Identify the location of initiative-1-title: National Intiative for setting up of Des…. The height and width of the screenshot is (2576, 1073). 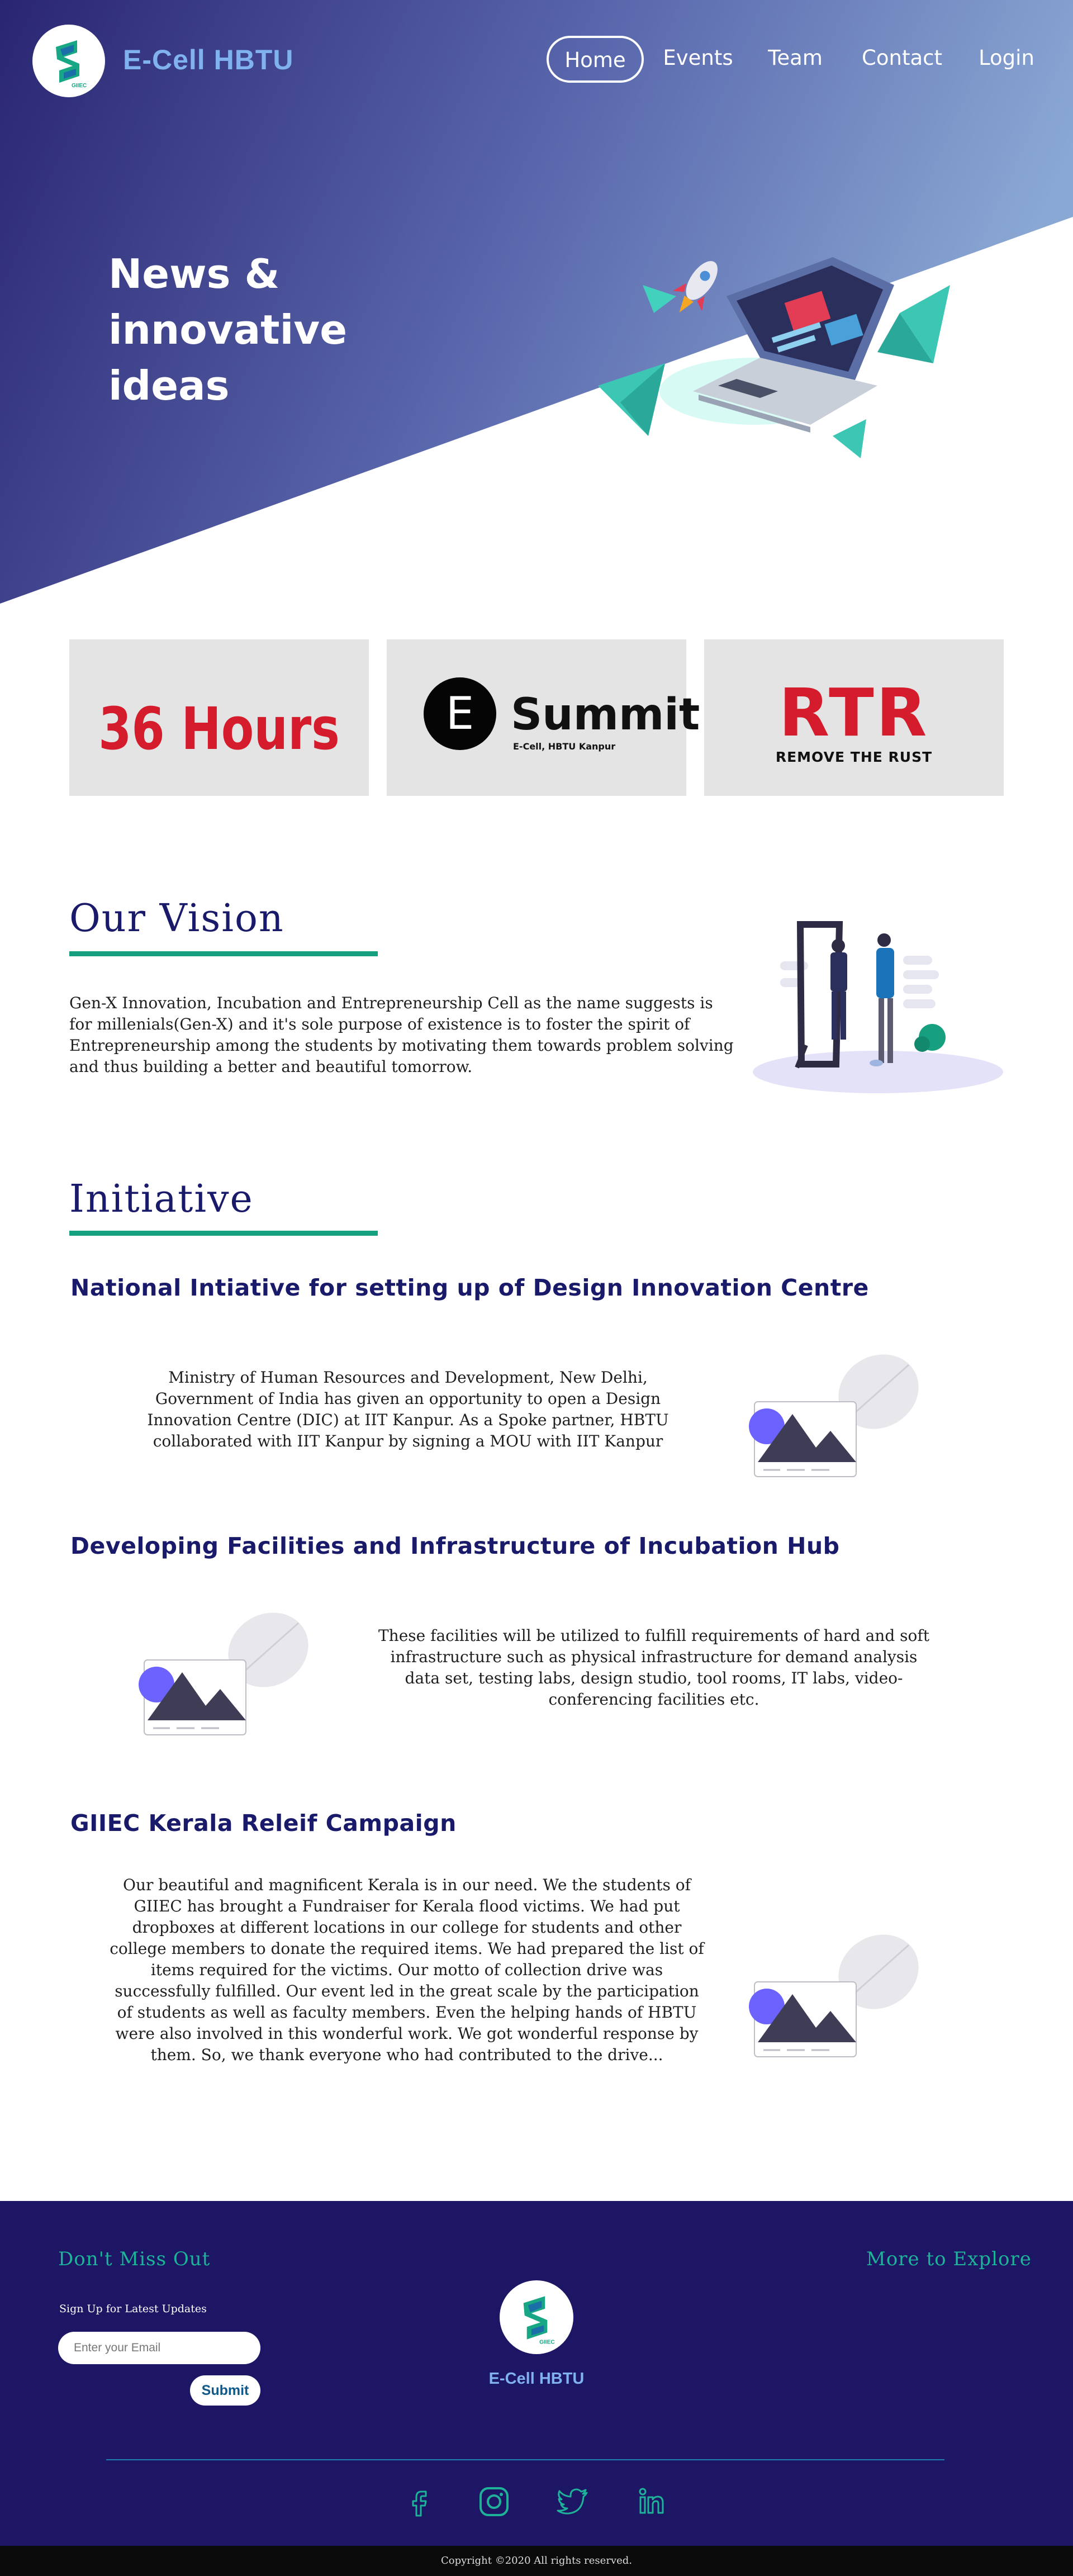
(469, 1287).